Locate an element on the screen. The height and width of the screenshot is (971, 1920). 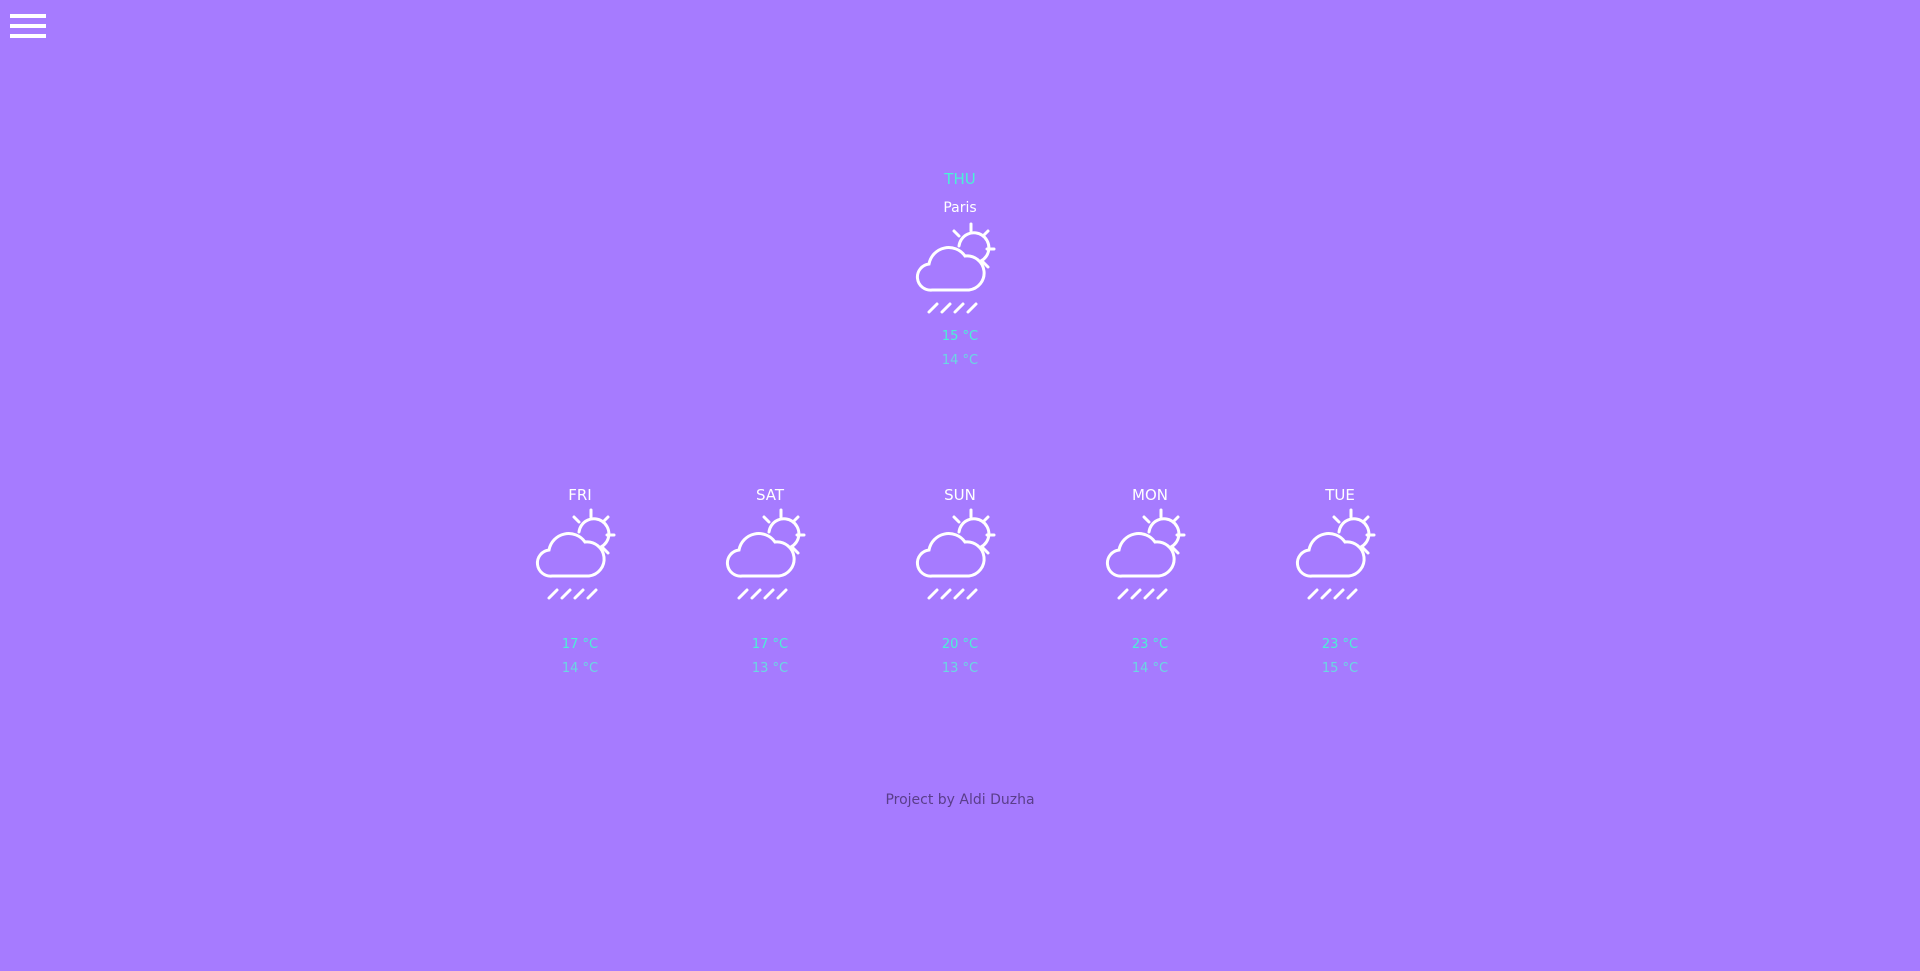
forecast-day-label: SAT is located at coordinates (770, 495).